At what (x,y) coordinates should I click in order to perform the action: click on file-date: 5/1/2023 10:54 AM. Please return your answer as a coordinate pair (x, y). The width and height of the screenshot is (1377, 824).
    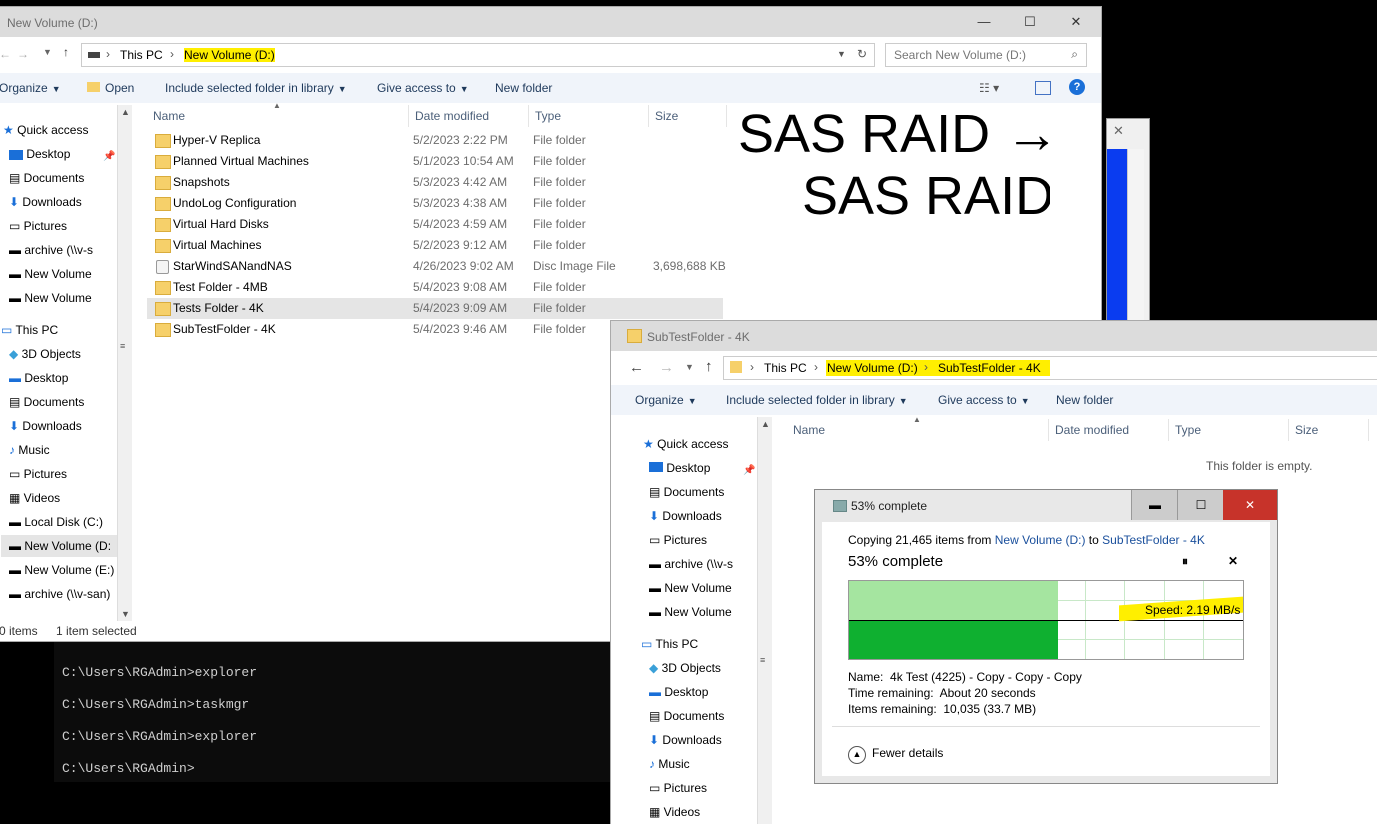
    Looking at the image, I should click on (463, 161).